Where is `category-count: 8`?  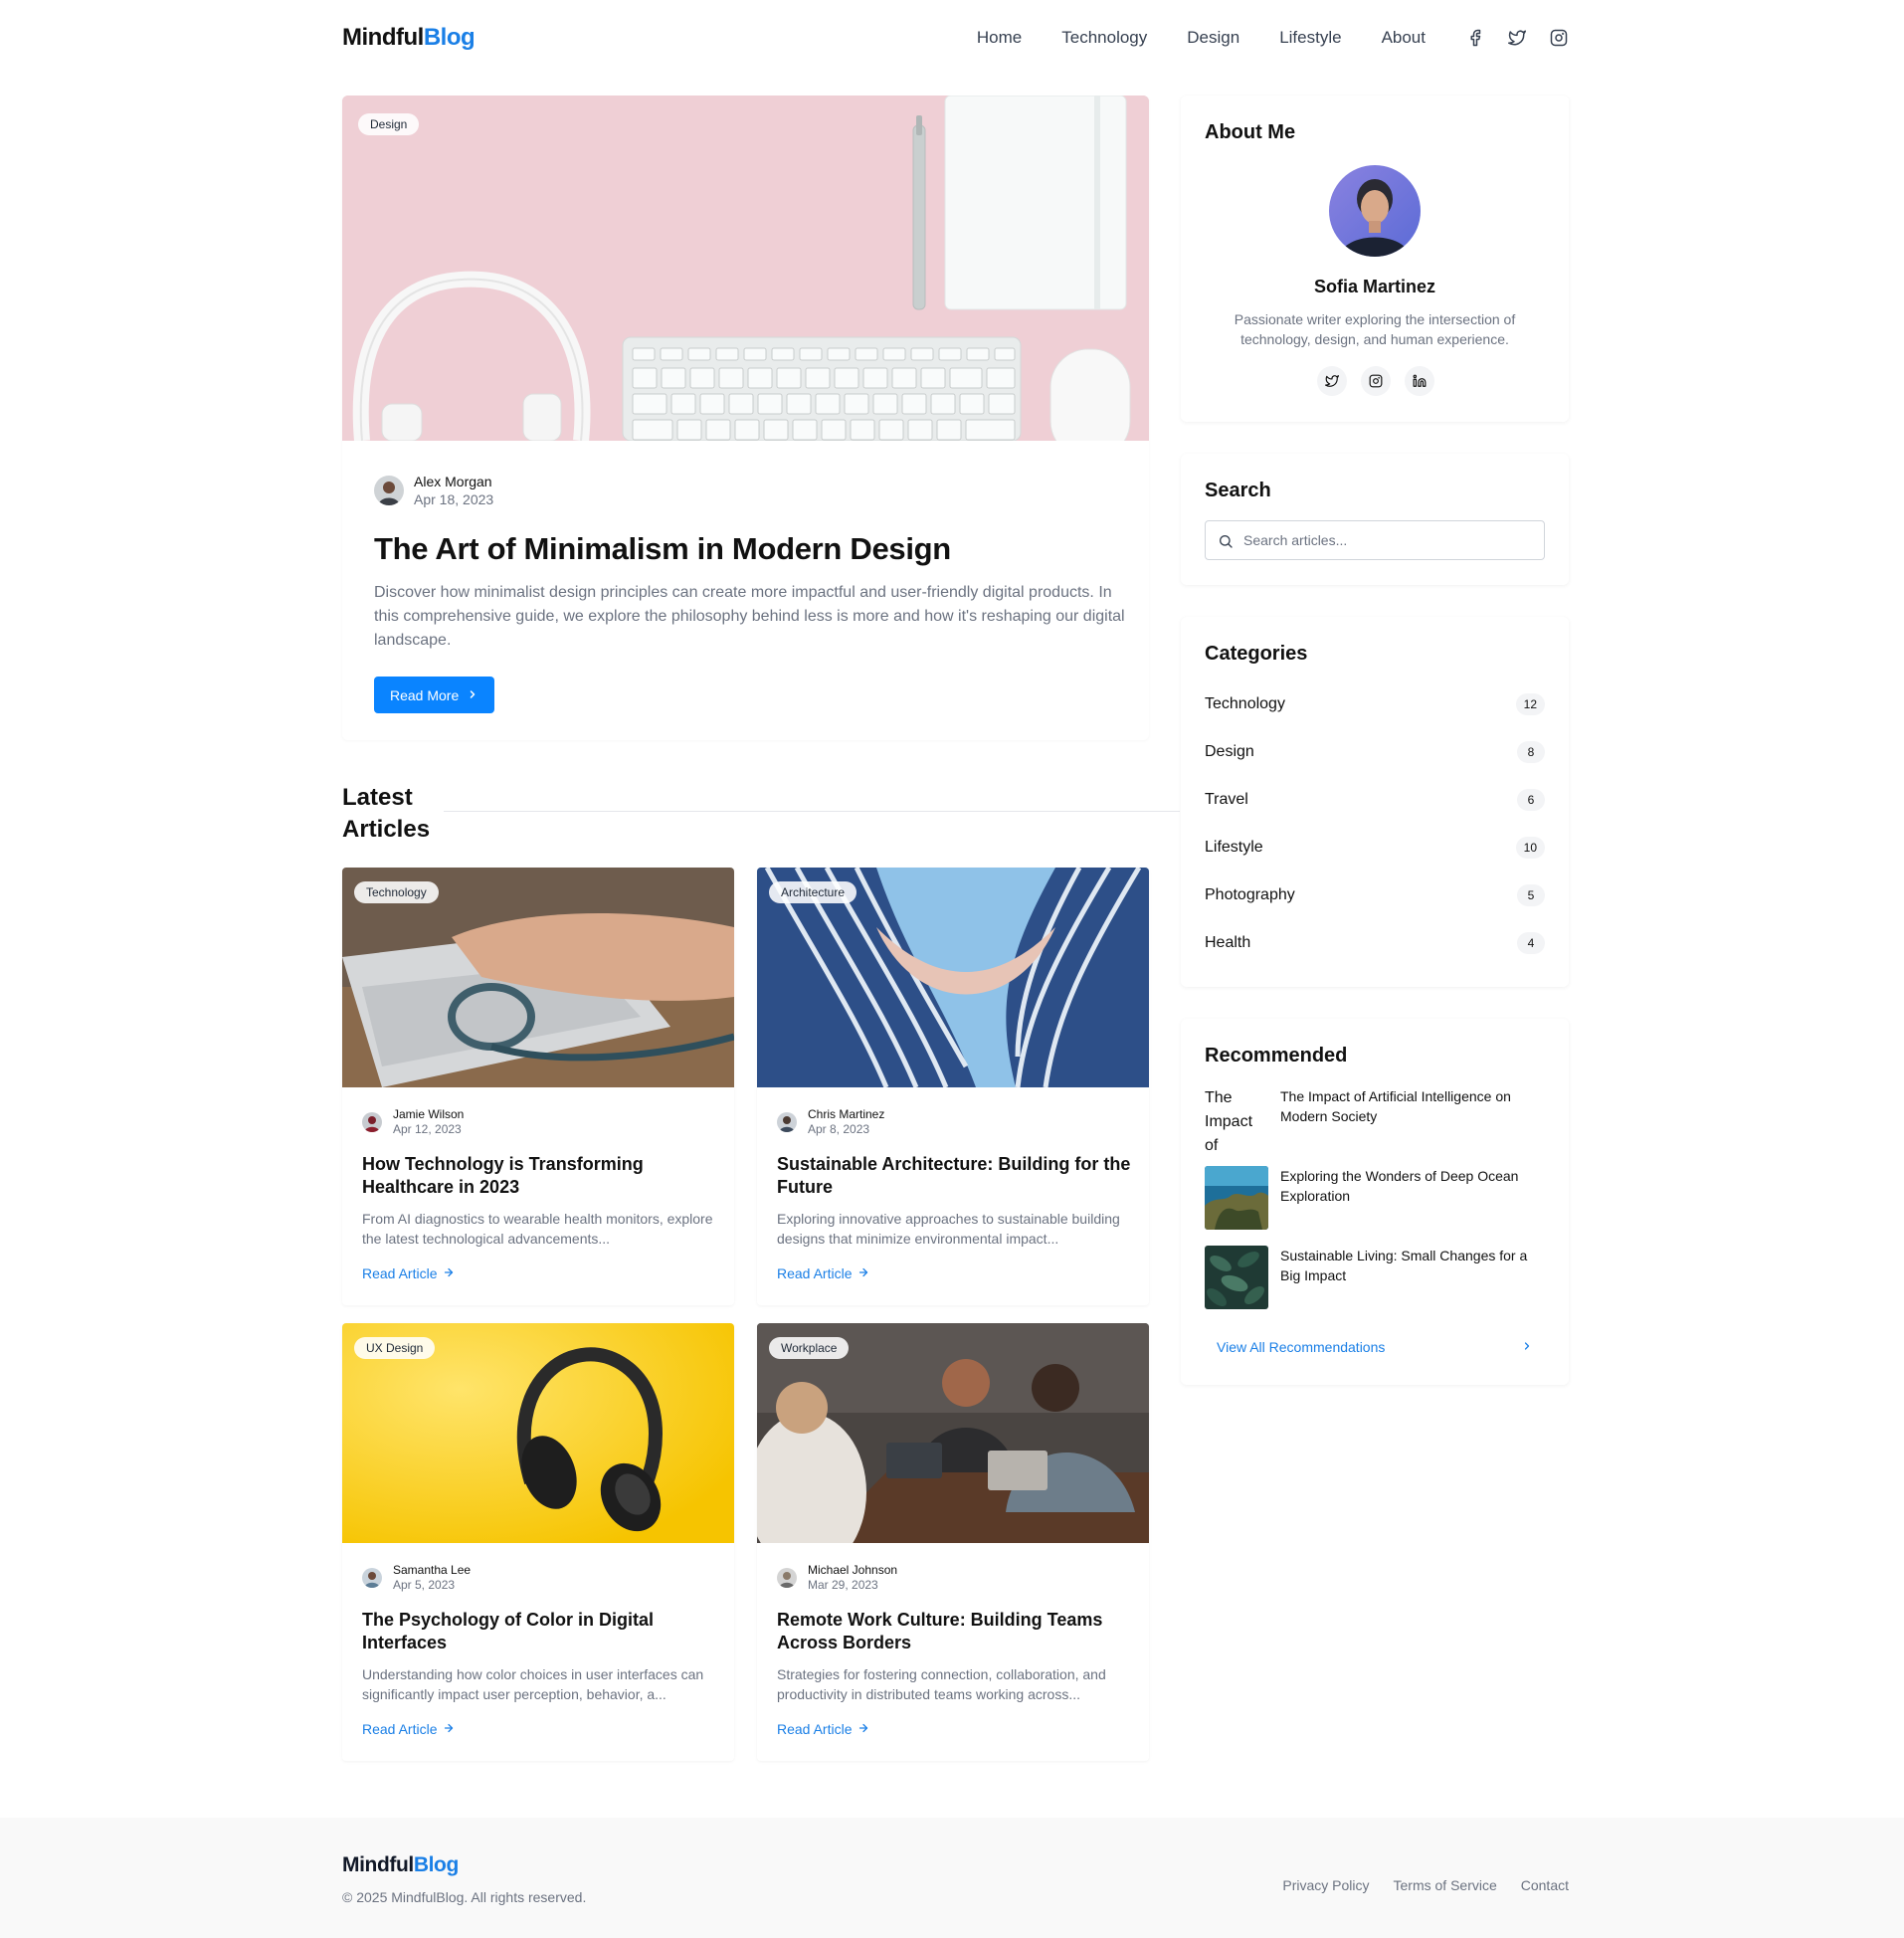 category-count: 8 is located at coordinates (1531, 752).